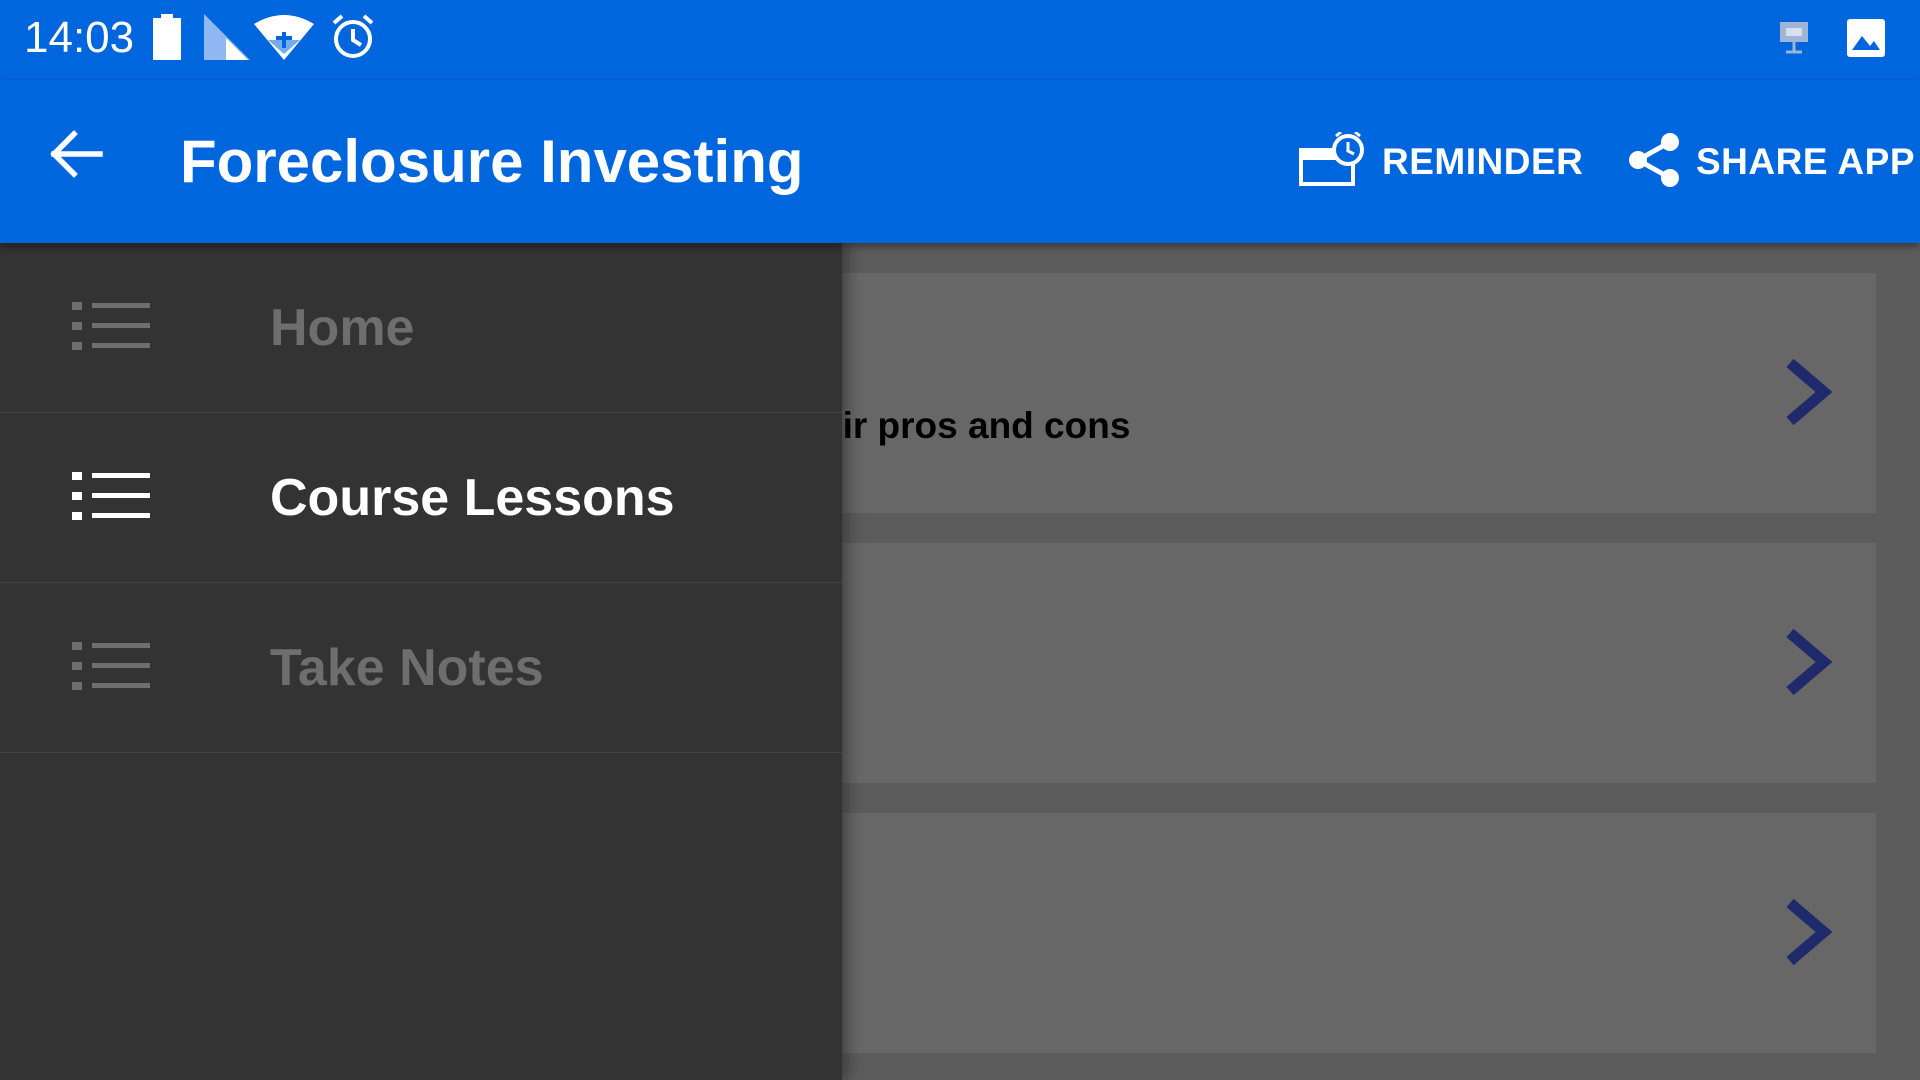 This screenshot has width=1920, height=1080. Describe the element at coordinates (1794, 40) in the screenshot. I see `cast-icon` at that location.